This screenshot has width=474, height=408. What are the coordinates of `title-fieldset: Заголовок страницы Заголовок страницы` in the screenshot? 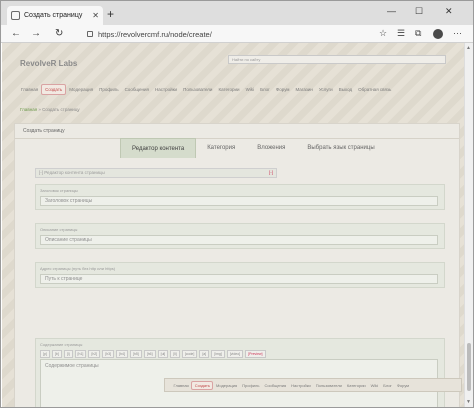 It's located at (240, 197).